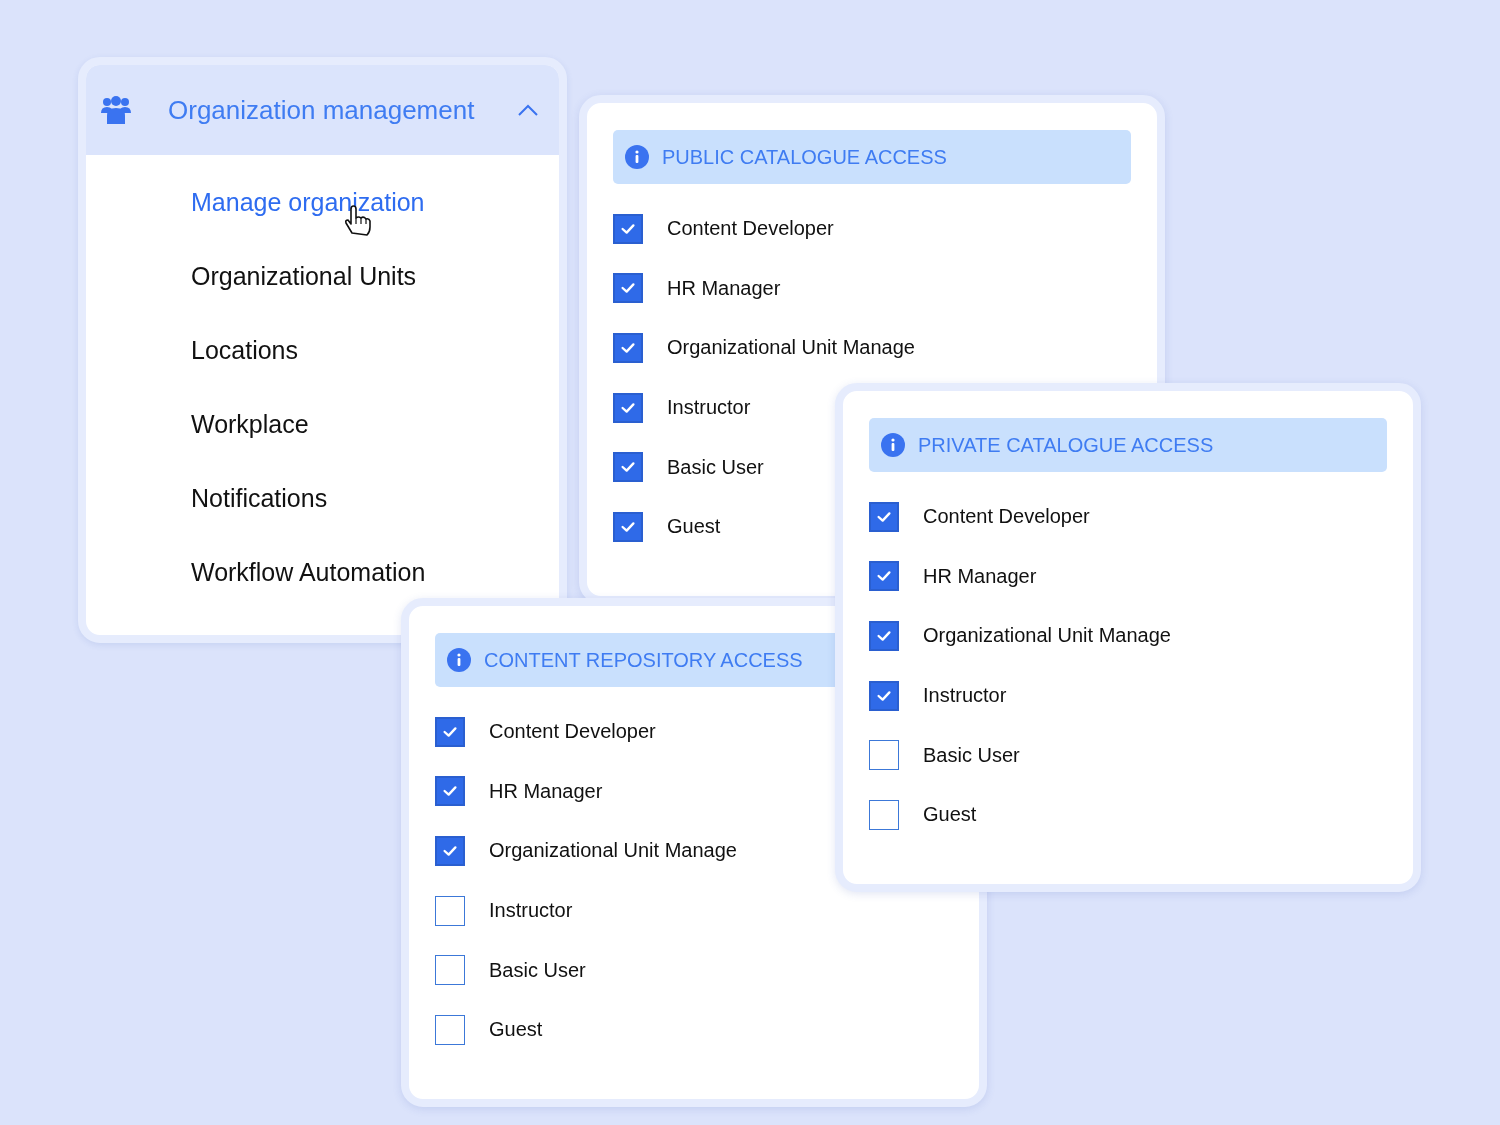 The width and height of the screenshot is (1500, 1125). Describe the element at coordinates (1066, 445) in the screenshot. I see `panel-title: PRIVATE CATALOGUE ACCESS` at that location.